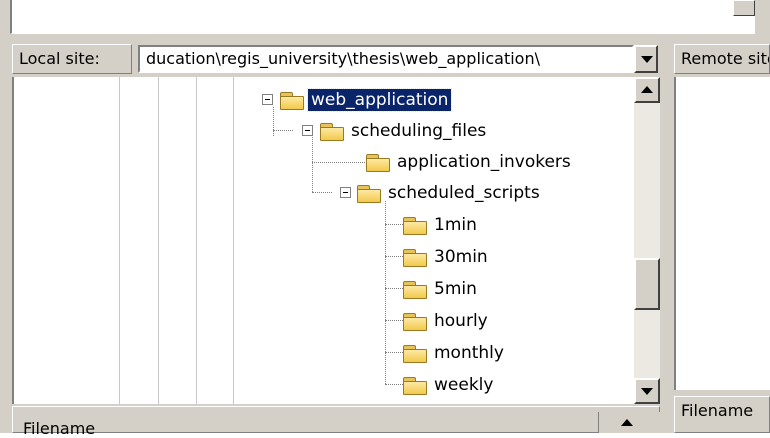 Image resolution: width=770 pixels, height=438 pixels. I want to click on tree-item-label: scheduled_scripts, so click(464, 193).